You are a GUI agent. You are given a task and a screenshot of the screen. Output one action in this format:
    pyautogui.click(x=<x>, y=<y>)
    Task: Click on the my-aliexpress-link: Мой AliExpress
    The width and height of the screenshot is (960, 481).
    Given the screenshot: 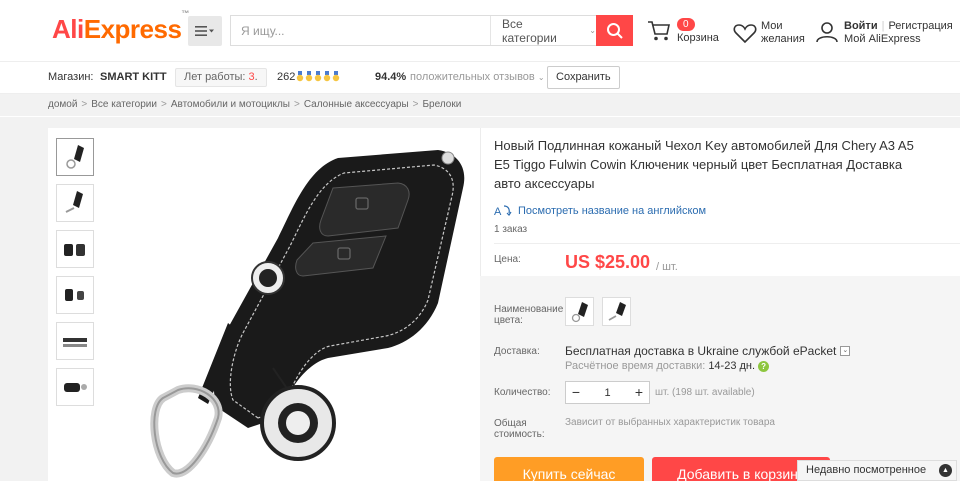 What is the action you would take?
    pyautogui.click(x=882, y=39)
    